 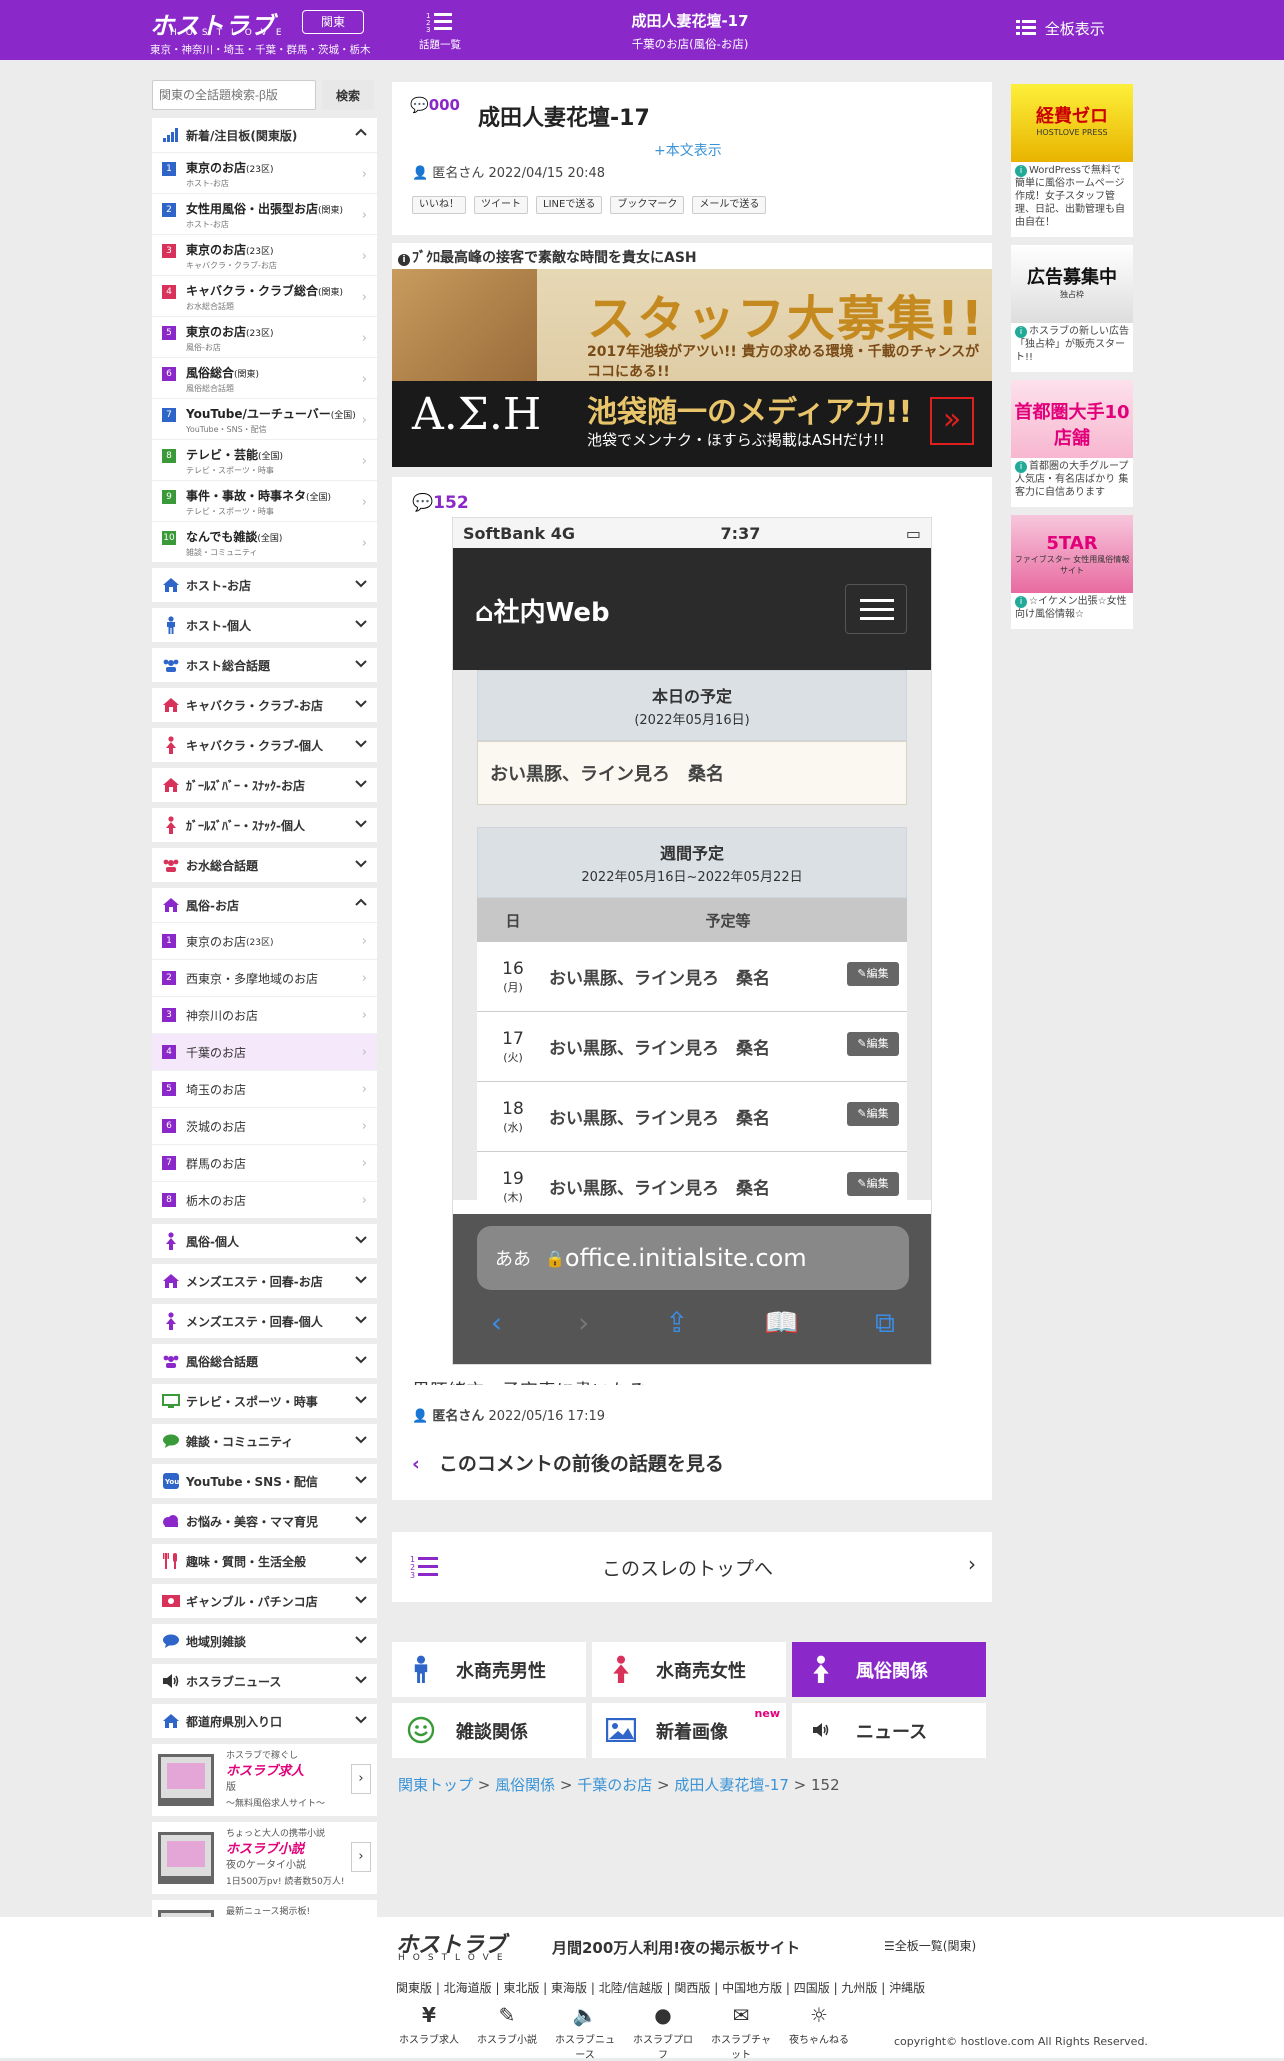 I want to click on footer-service-link: ✎ ホスラブ小説, so click(x=507, y=2032).